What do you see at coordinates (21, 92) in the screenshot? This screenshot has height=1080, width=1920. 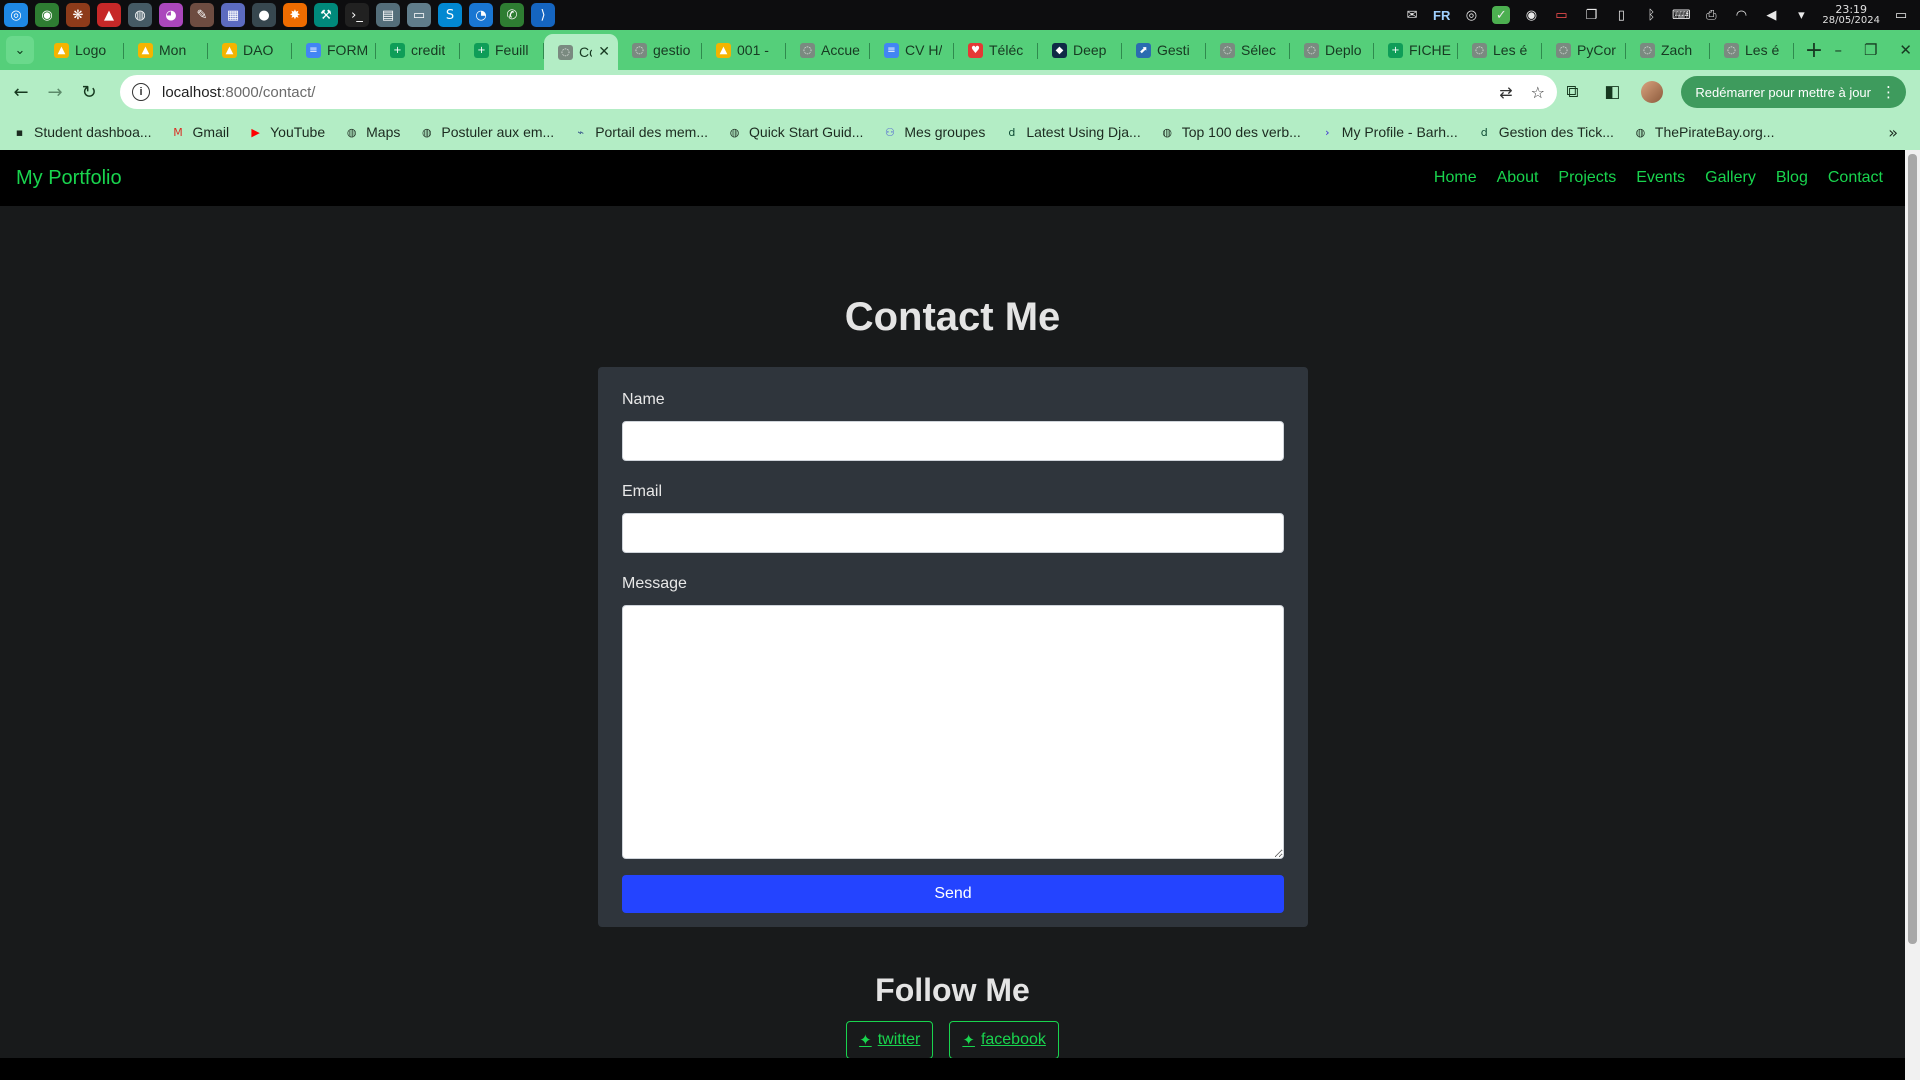 I see `back-button: ←` at bounding box center [21, 92].